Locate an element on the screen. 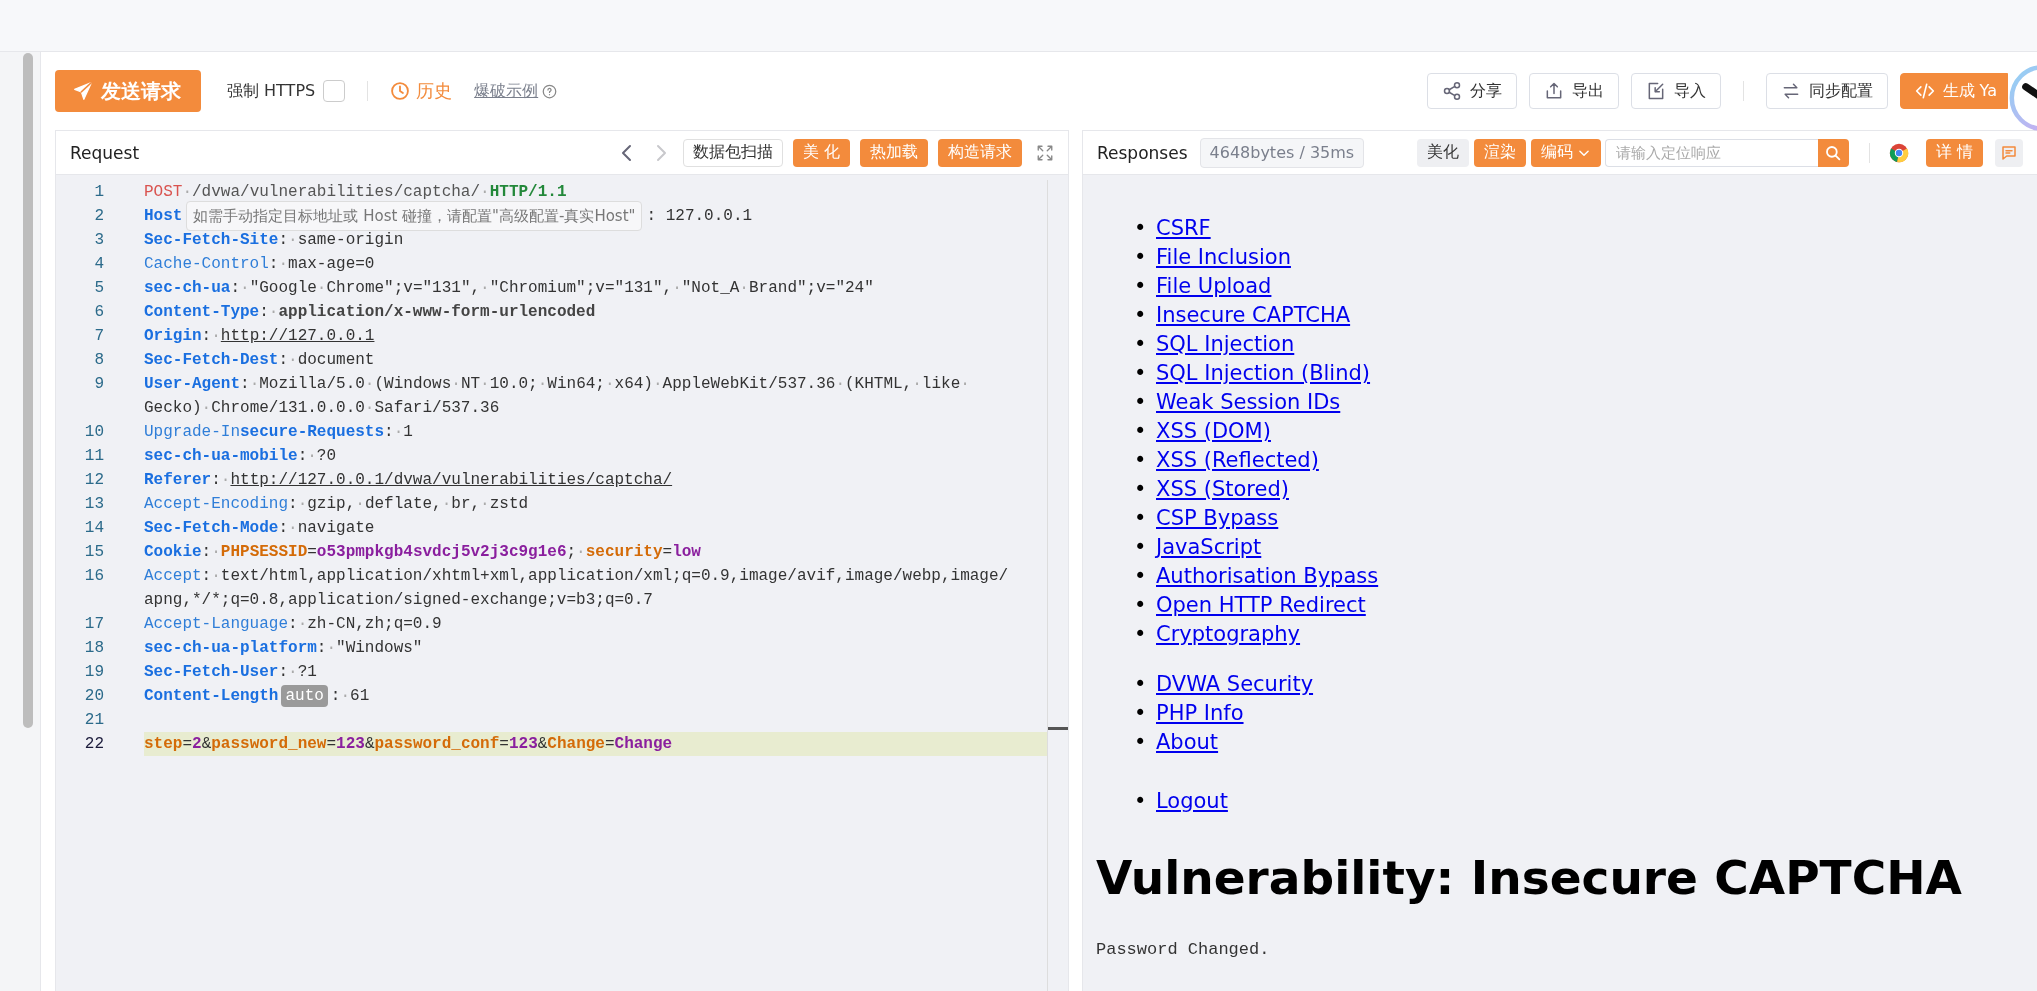  nav-link: About is located at coordinates (1187, 742).